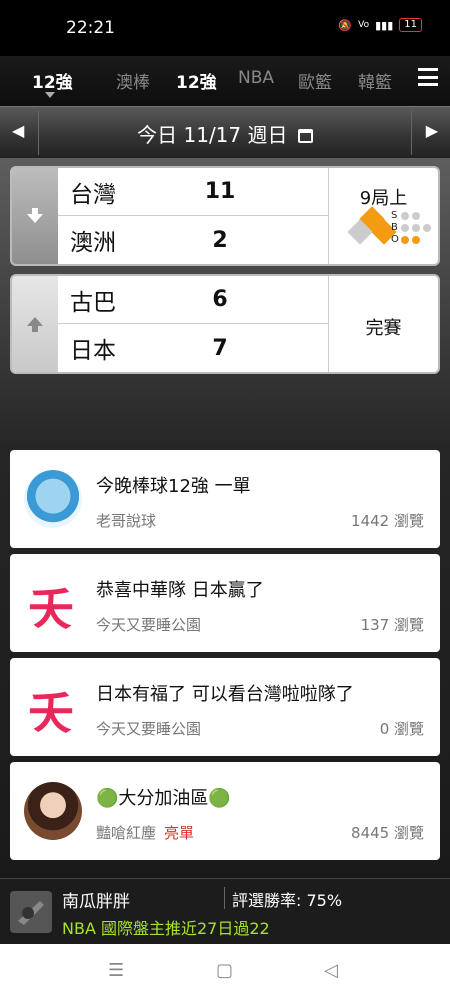 Image resolution: width=450 pixels, height=1000 pixels. What do you see at coordinates (50, 95) in the screenshot?
I see `chevron-down-icon` at bounding box center [50, 95].